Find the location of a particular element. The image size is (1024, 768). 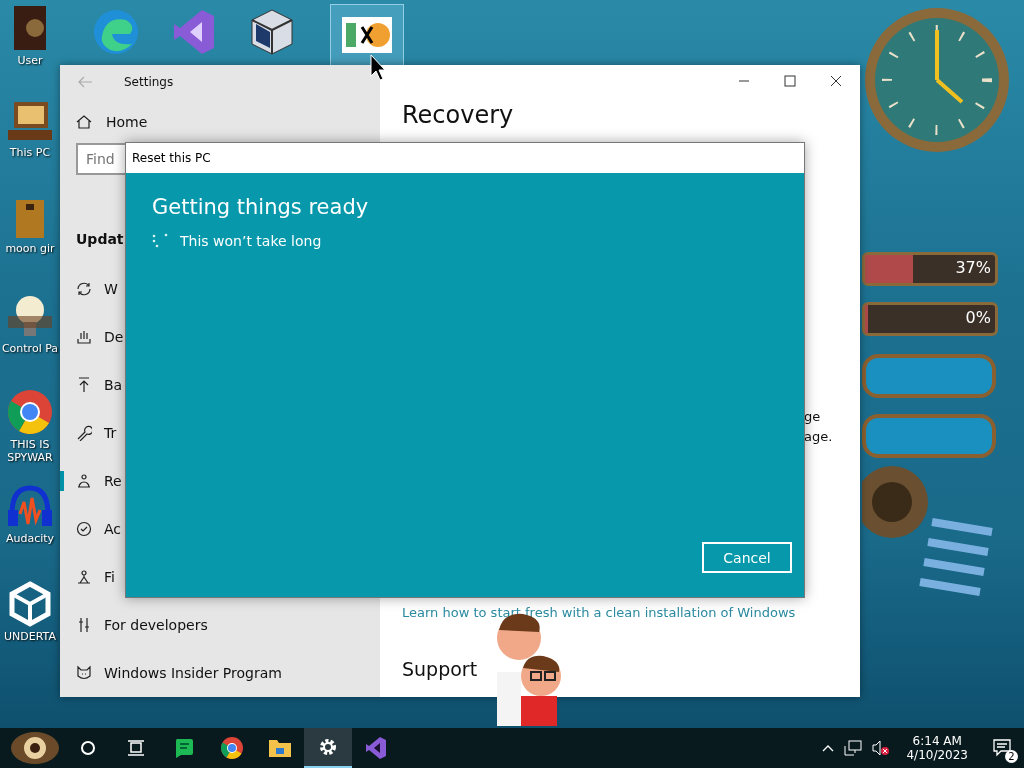

section-heading: Updat is located at coordinates (100, 239).